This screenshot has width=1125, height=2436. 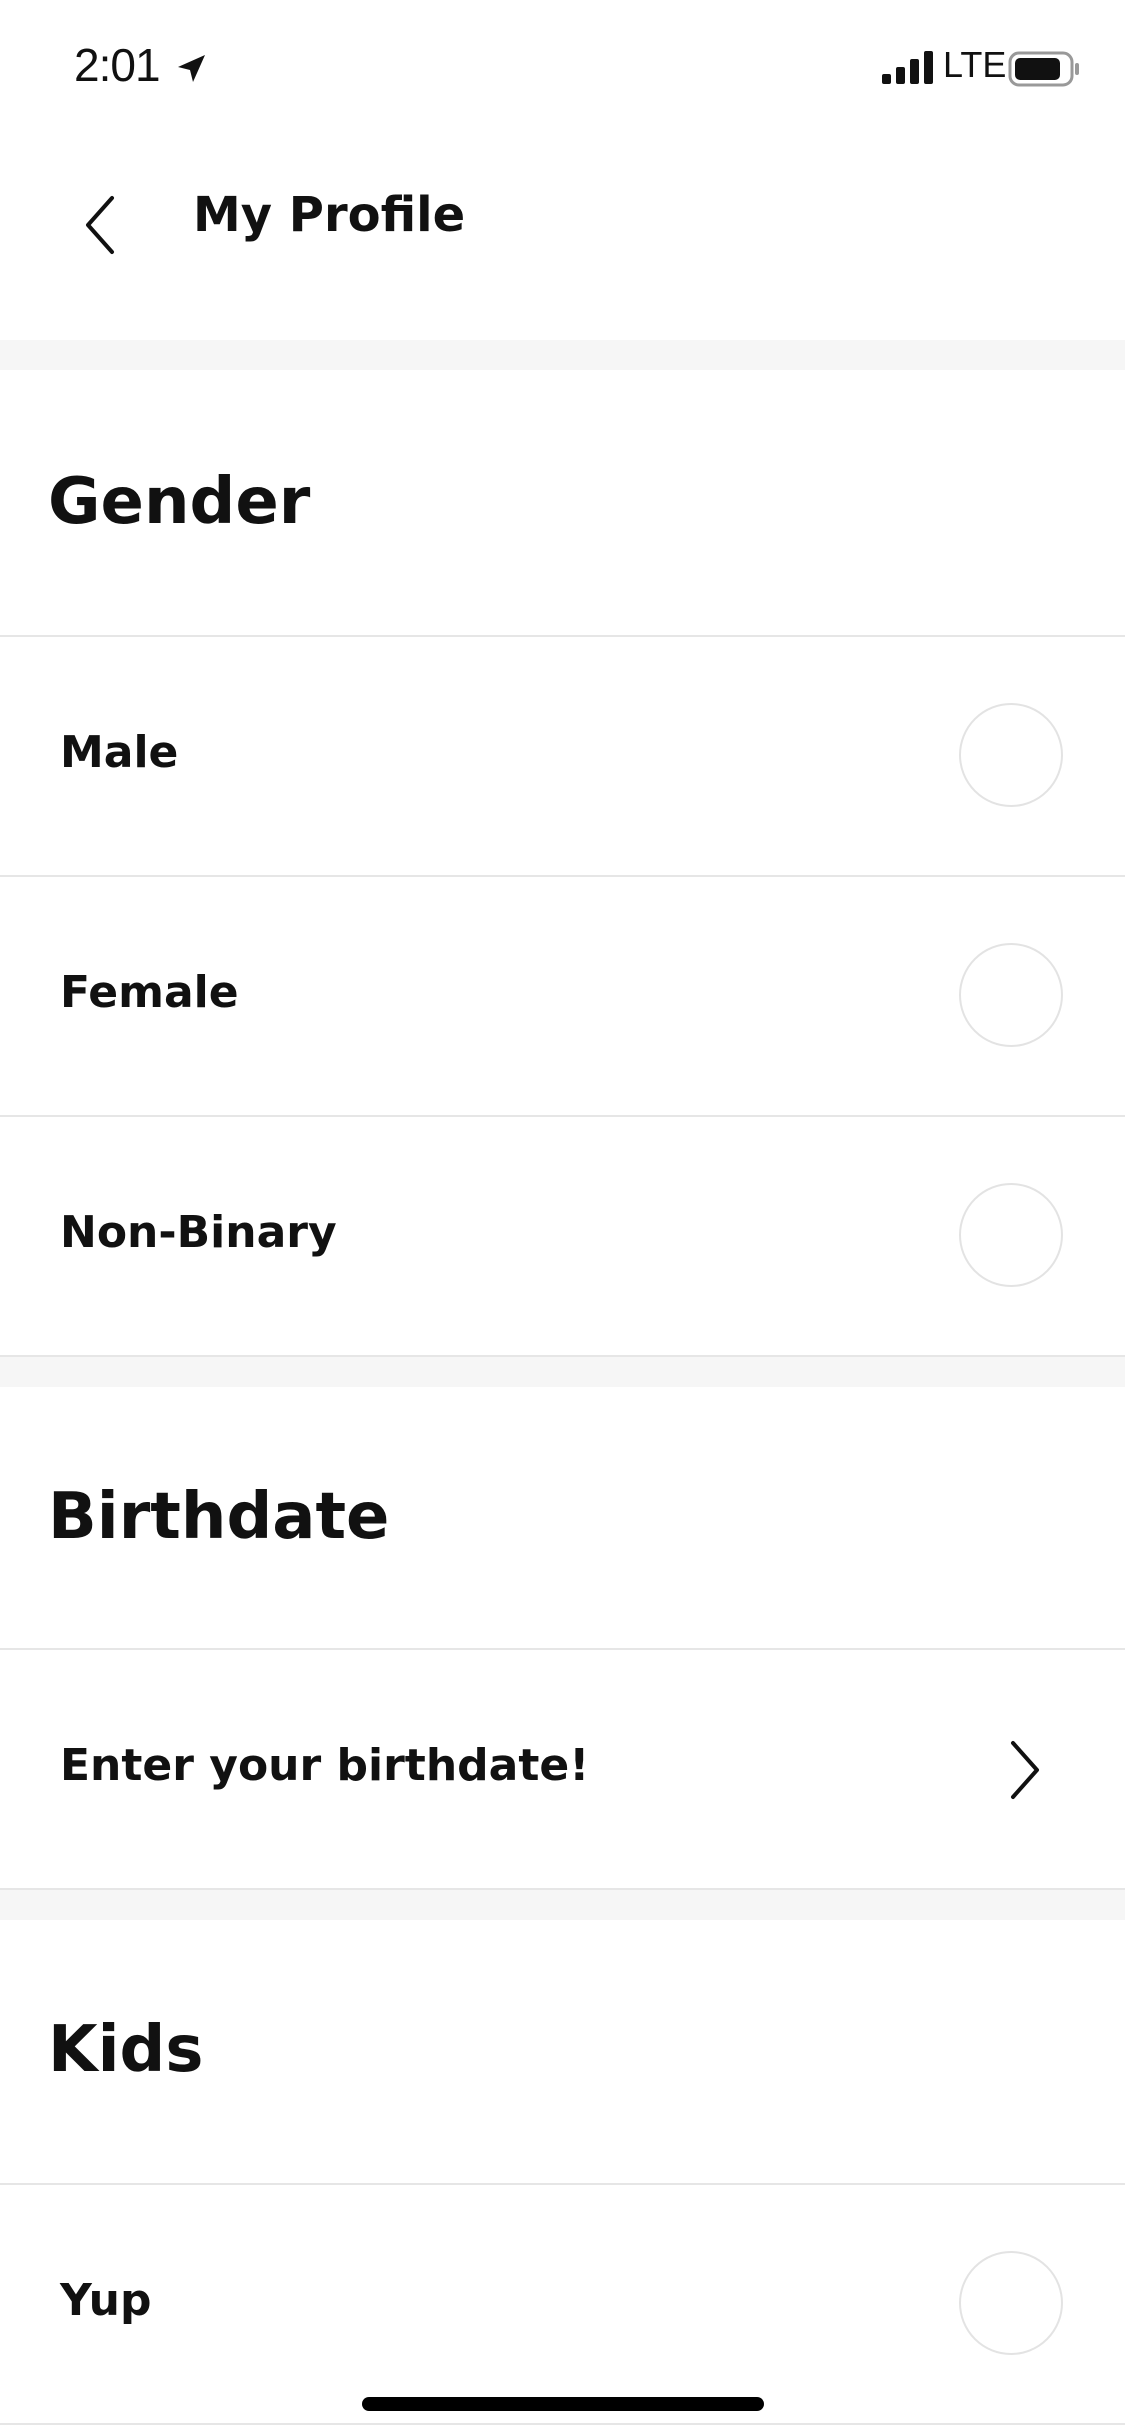 I want to click on birthdate-heading: Birthdate, so click(x=219, y=1517).